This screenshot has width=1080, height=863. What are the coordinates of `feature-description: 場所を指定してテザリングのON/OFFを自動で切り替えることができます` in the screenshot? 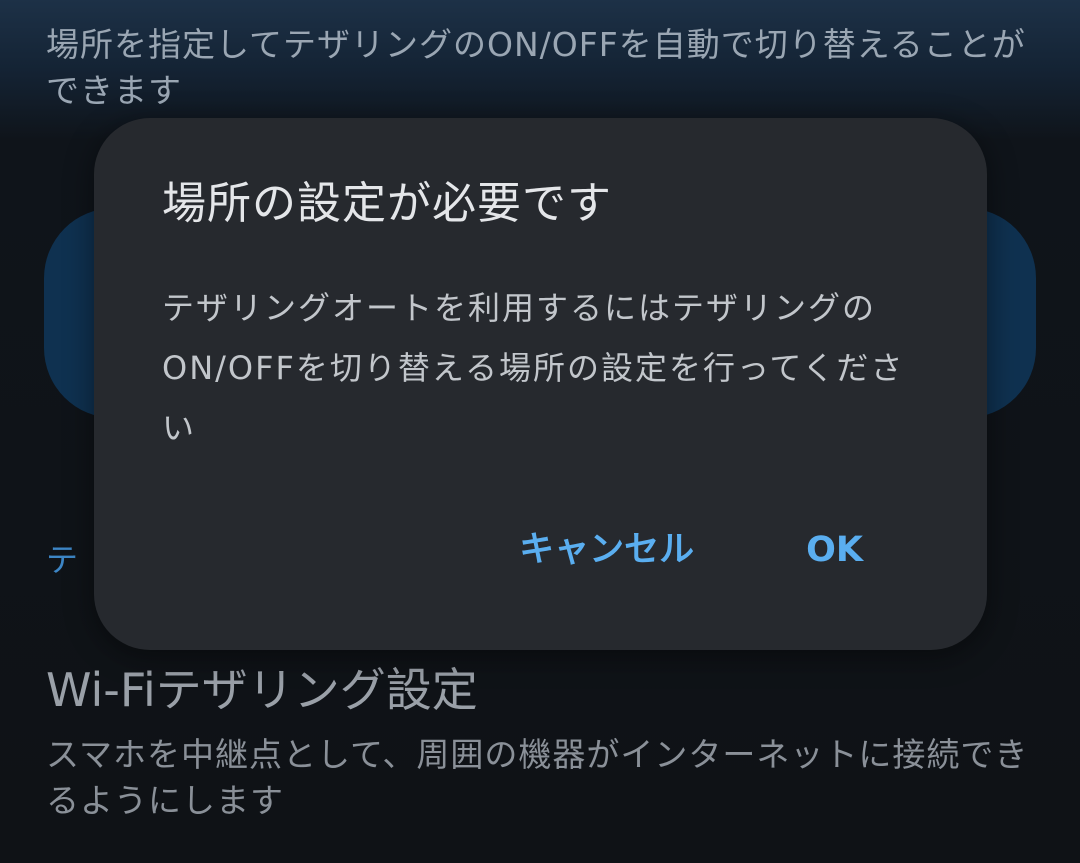 It's located at (536, 67).